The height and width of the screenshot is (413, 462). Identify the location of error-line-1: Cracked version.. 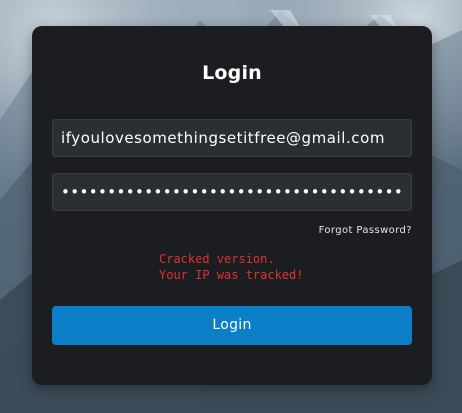
(217, 259).